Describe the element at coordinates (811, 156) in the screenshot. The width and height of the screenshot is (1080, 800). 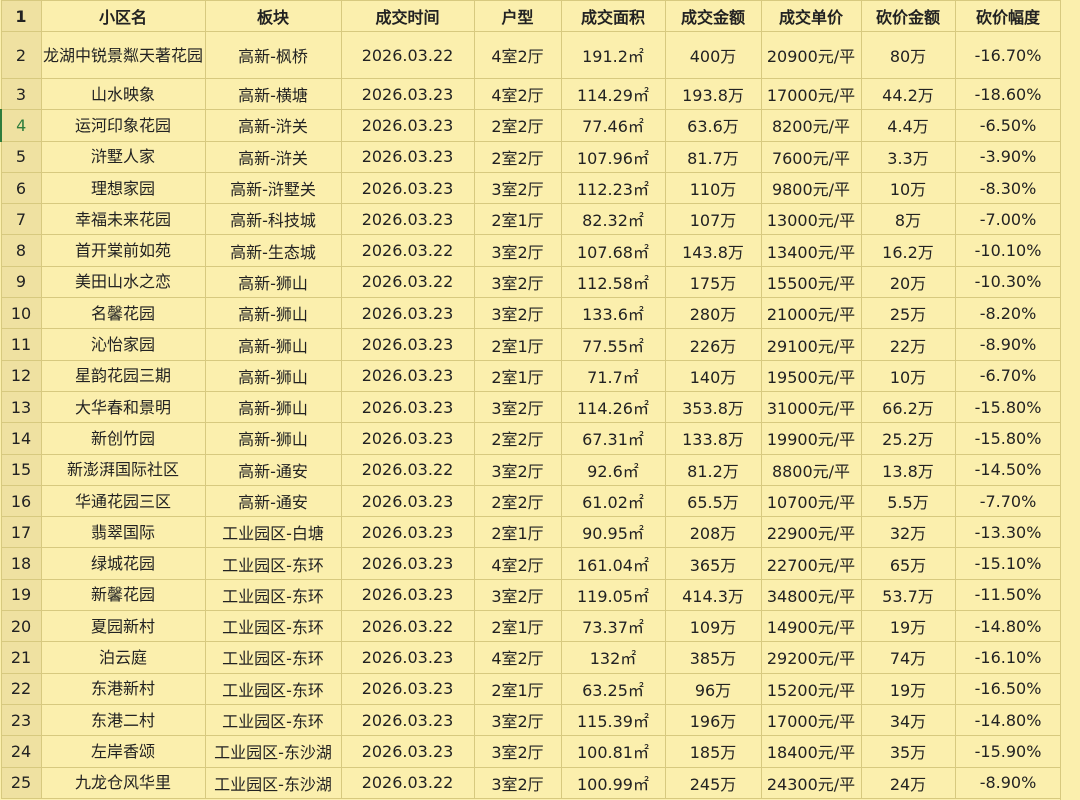
I see `cell-unit-price: 7600元/平` at that location.